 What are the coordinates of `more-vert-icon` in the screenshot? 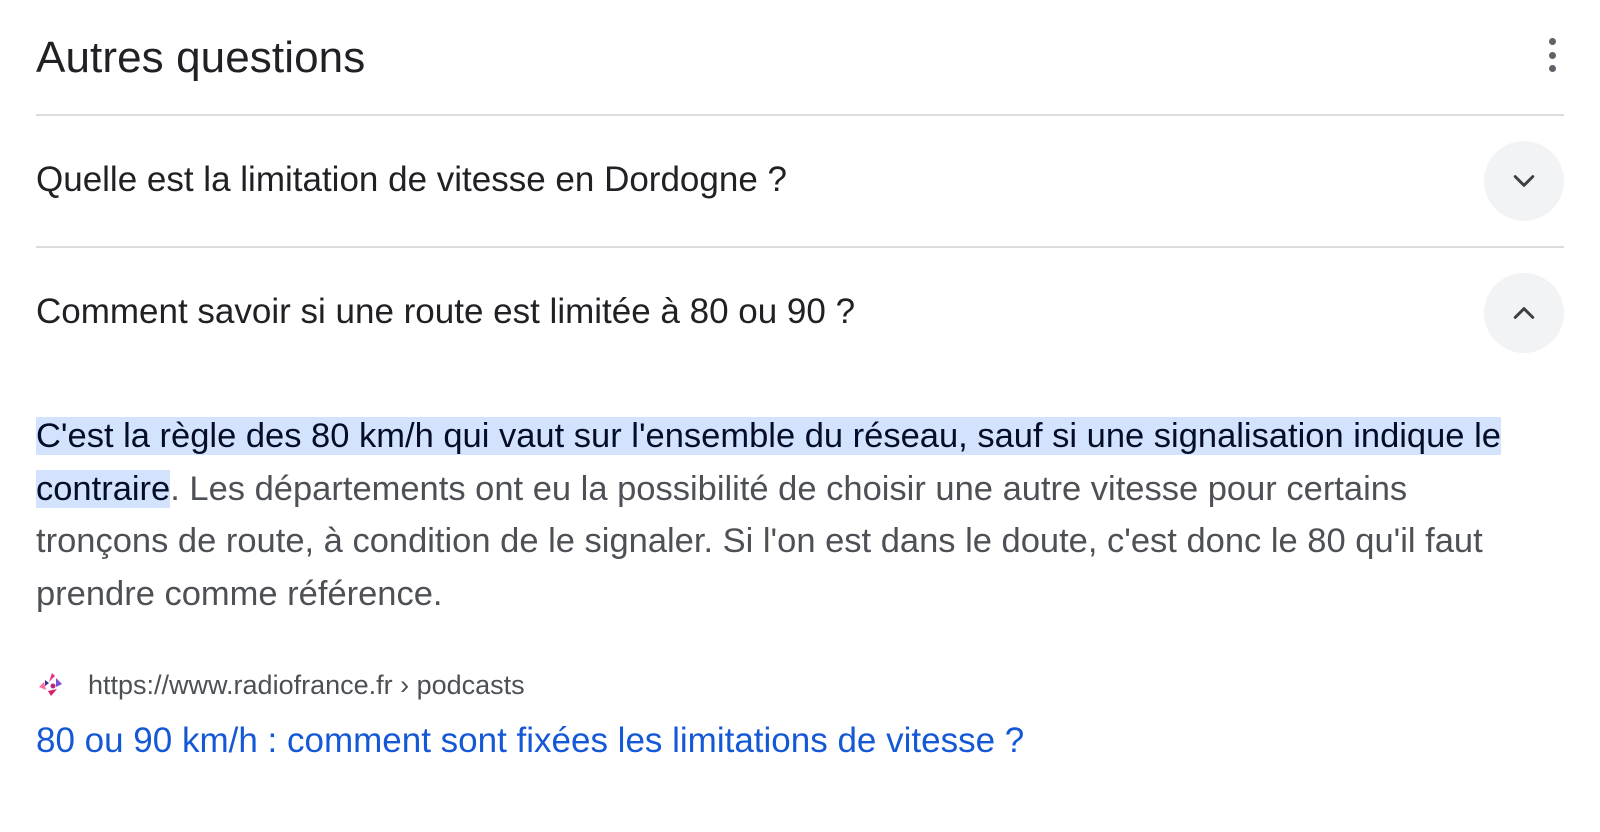 It's located at (1552, 55).